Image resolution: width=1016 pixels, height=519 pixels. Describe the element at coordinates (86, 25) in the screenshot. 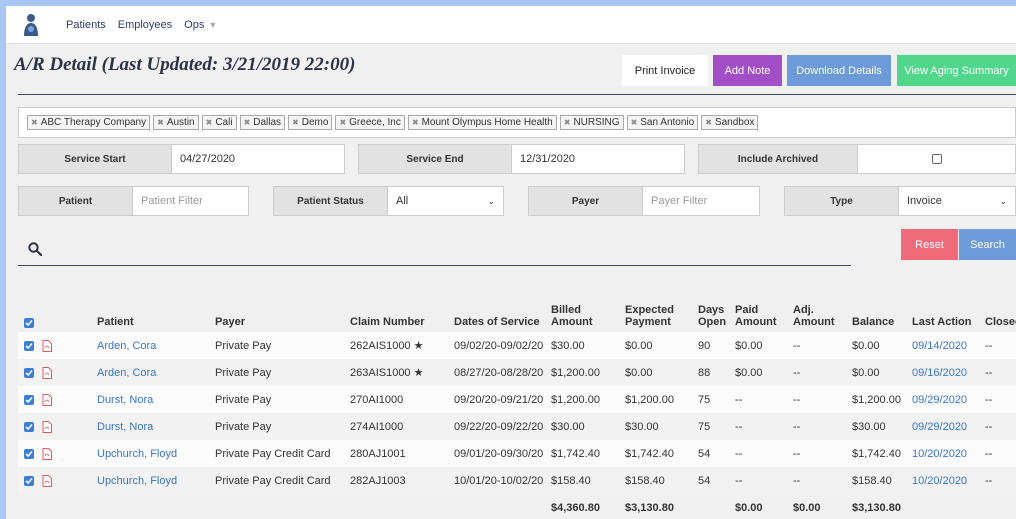

I see `nav-patients: Patients` at that location.